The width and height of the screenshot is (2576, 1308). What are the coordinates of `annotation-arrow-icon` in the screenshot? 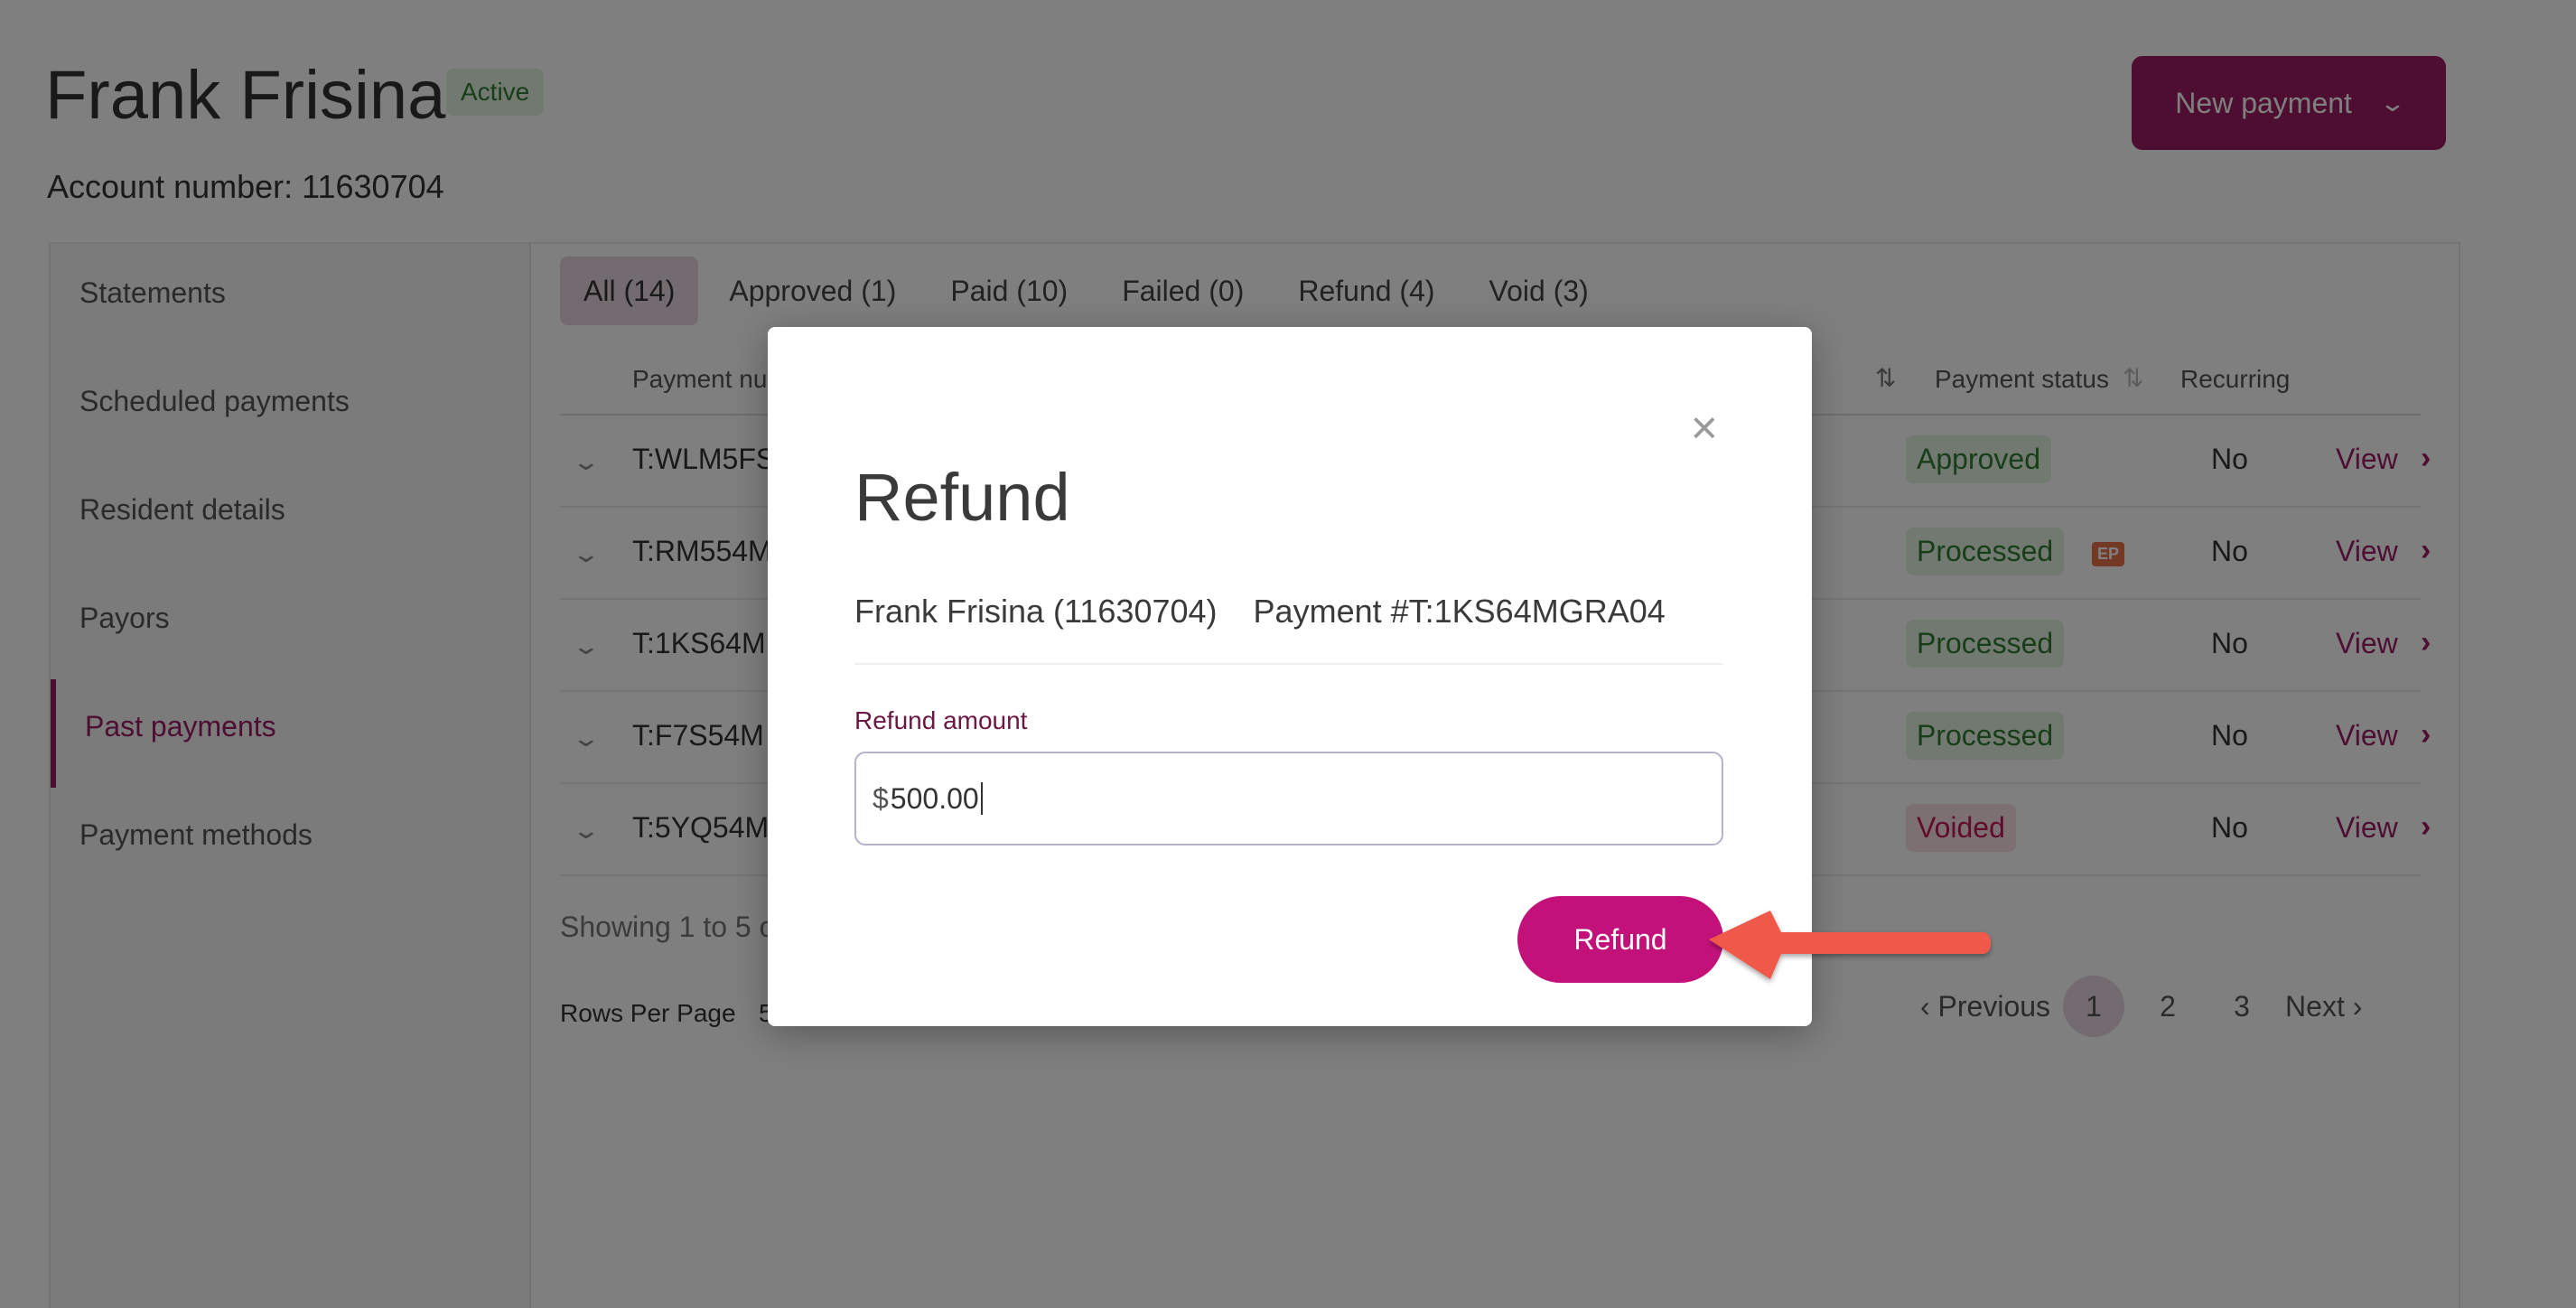 It's located at (1850, 945).